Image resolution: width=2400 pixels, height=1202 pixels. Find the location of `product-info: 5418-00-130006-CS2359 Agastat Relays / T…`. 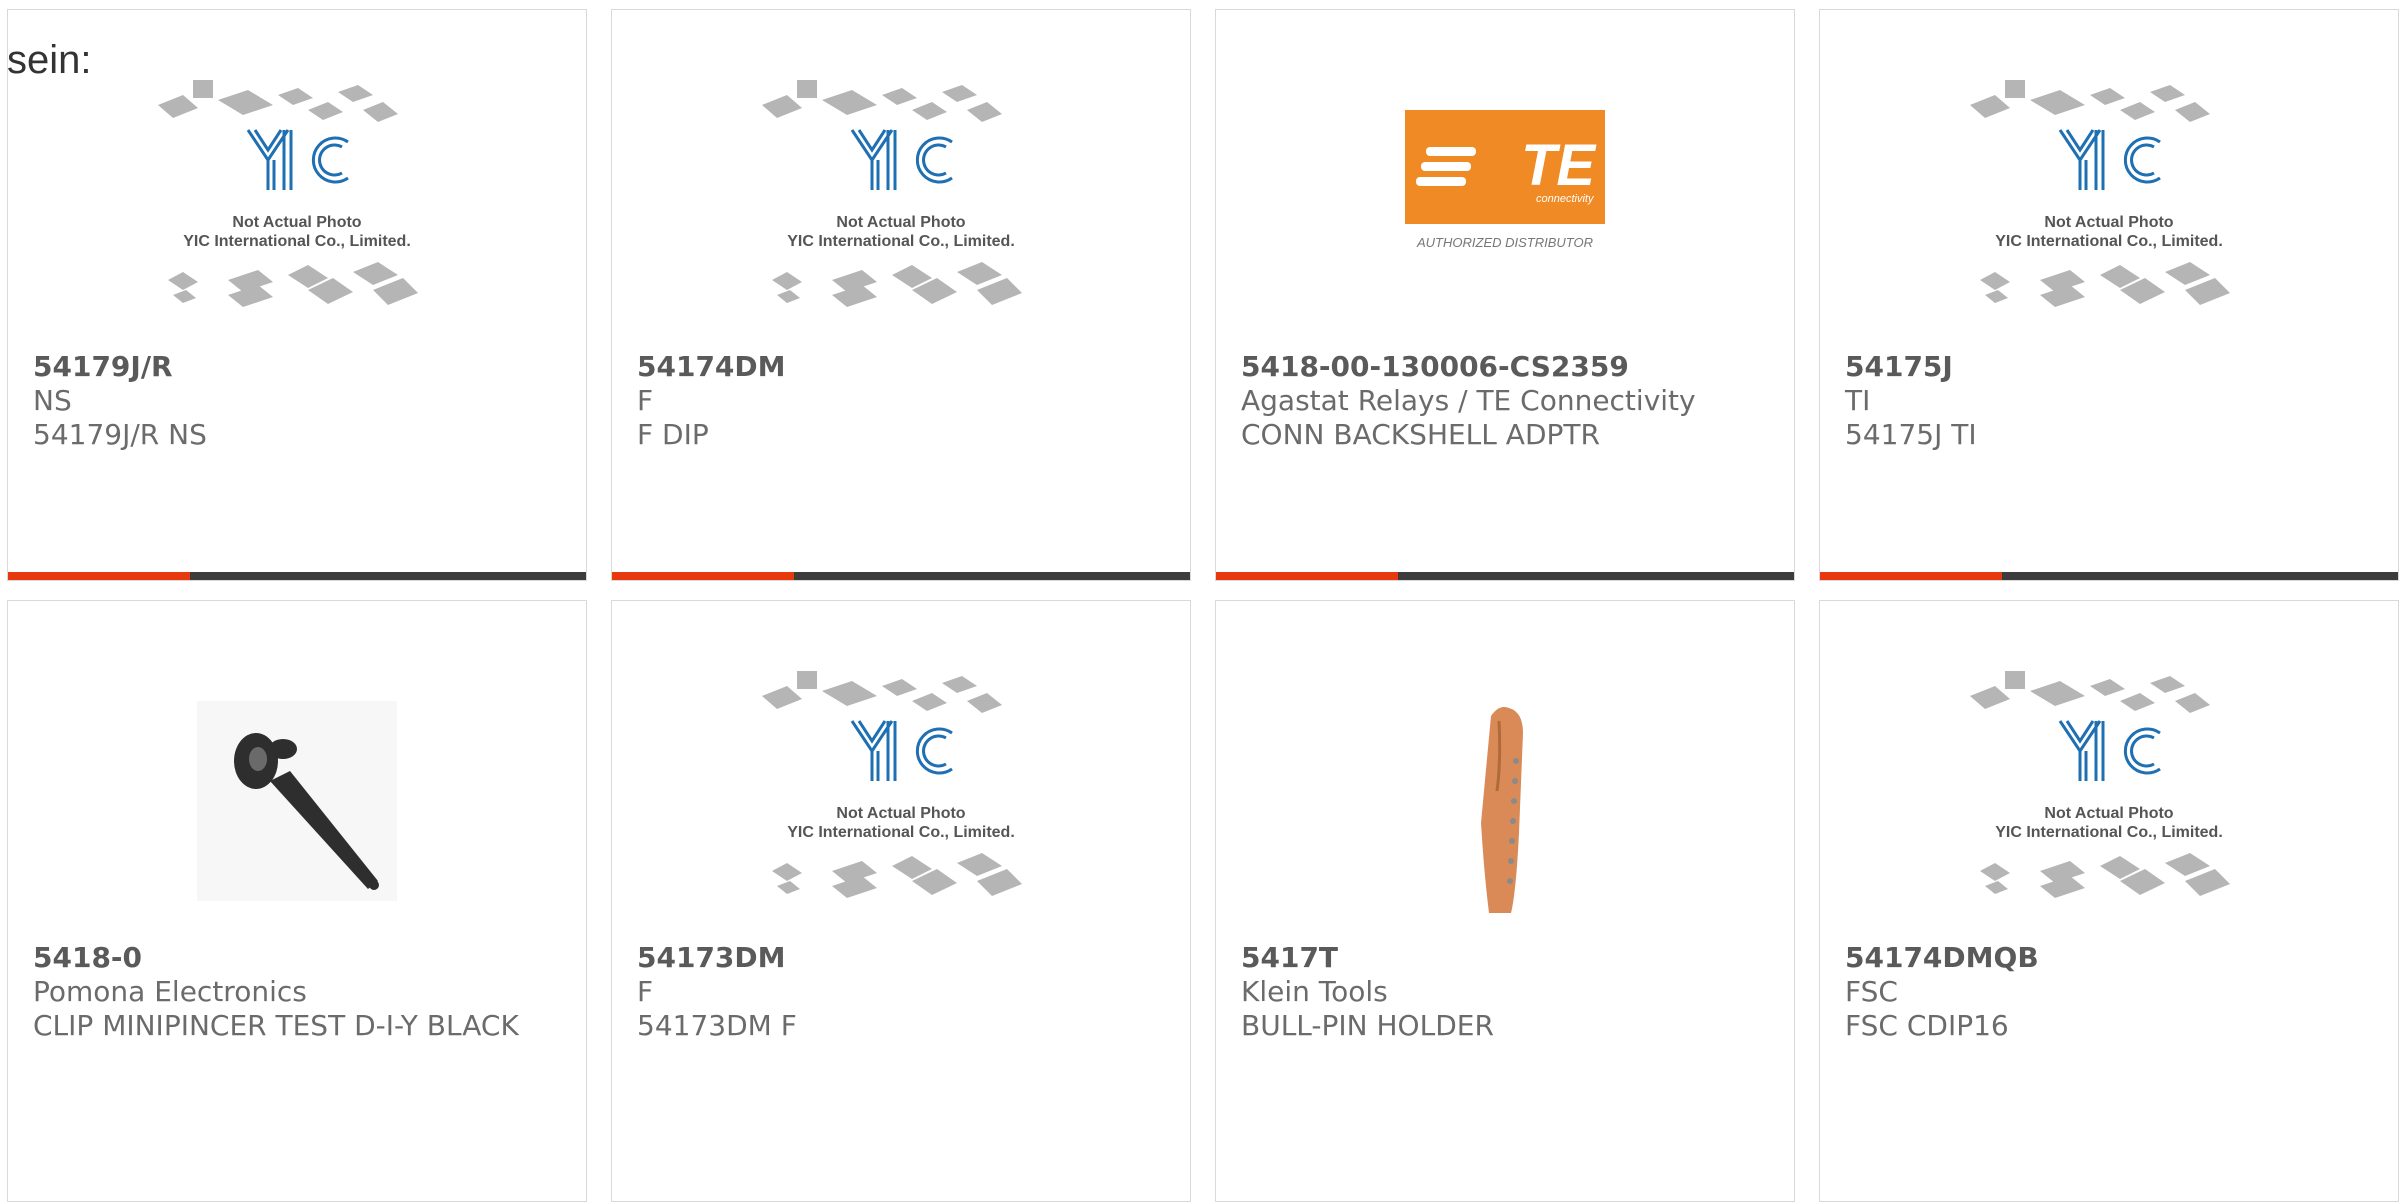

product-info: 5418-00-130006-CS2359 Agastat Relays / T… is located at coordinates (1507, 401).